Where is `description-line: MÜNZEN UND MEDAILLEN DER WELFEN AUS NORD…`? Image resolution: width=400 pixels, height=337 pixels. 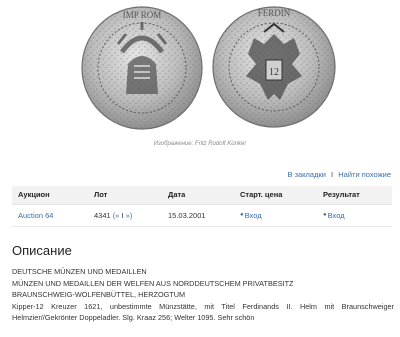
description-line: MÜNZEN UND MEDAILLEN DER WELFEN AUS NORD… is located at coordinates (153, 283).